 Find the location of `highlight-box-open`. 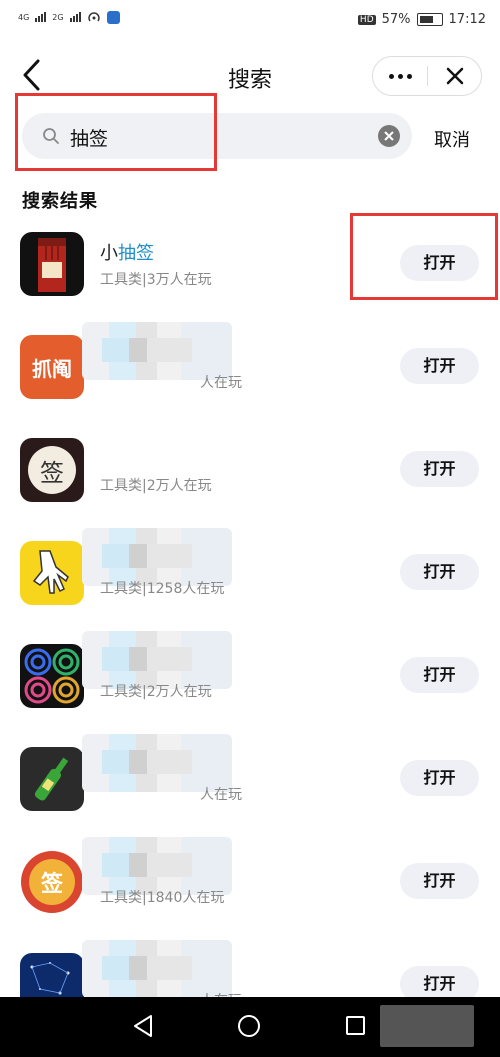

highlight-box-open is located at coordinates (424, 256).